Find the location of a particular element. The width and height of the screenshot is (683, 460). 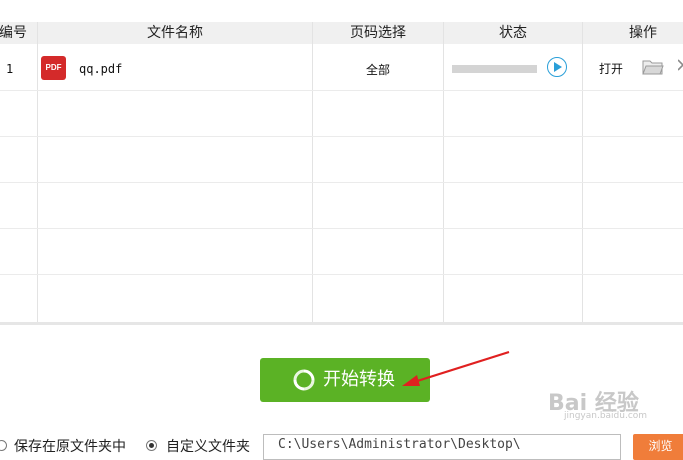

radio-custom-folder is located at coordinates (151, 445).